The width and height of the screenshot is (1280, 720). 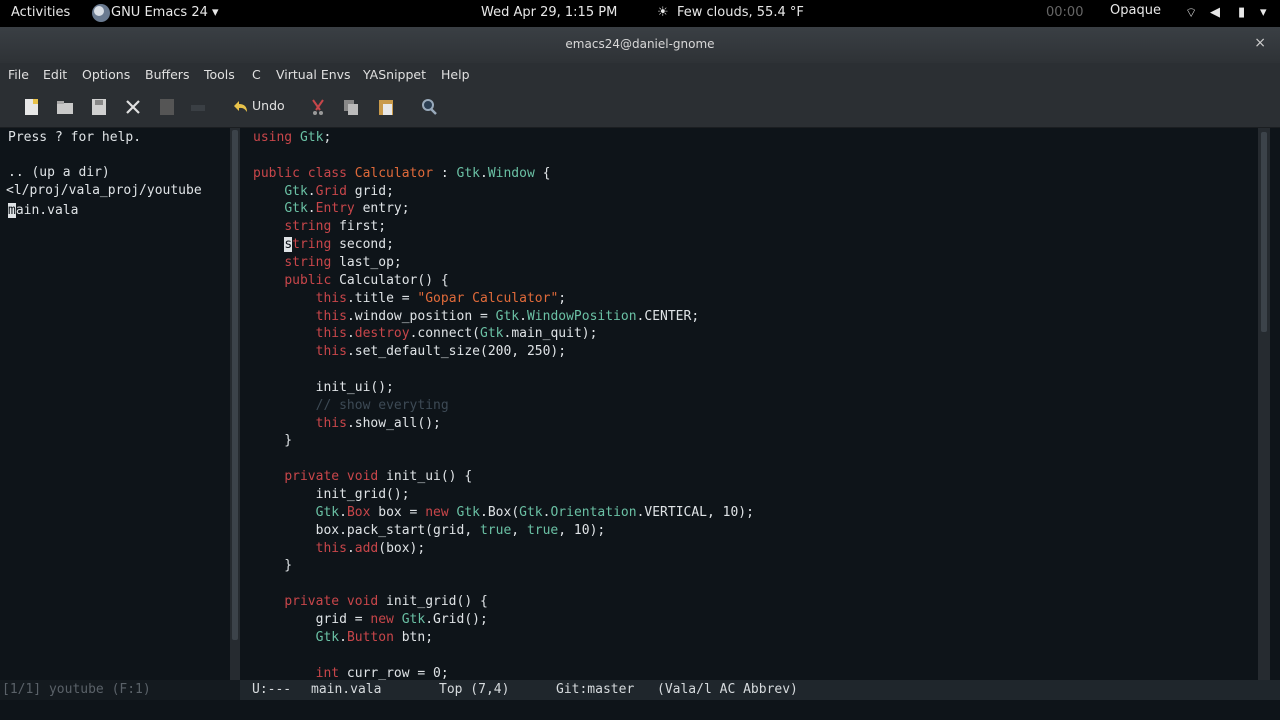 I want to click on open-folder-icon, so click(x=65, y=107).